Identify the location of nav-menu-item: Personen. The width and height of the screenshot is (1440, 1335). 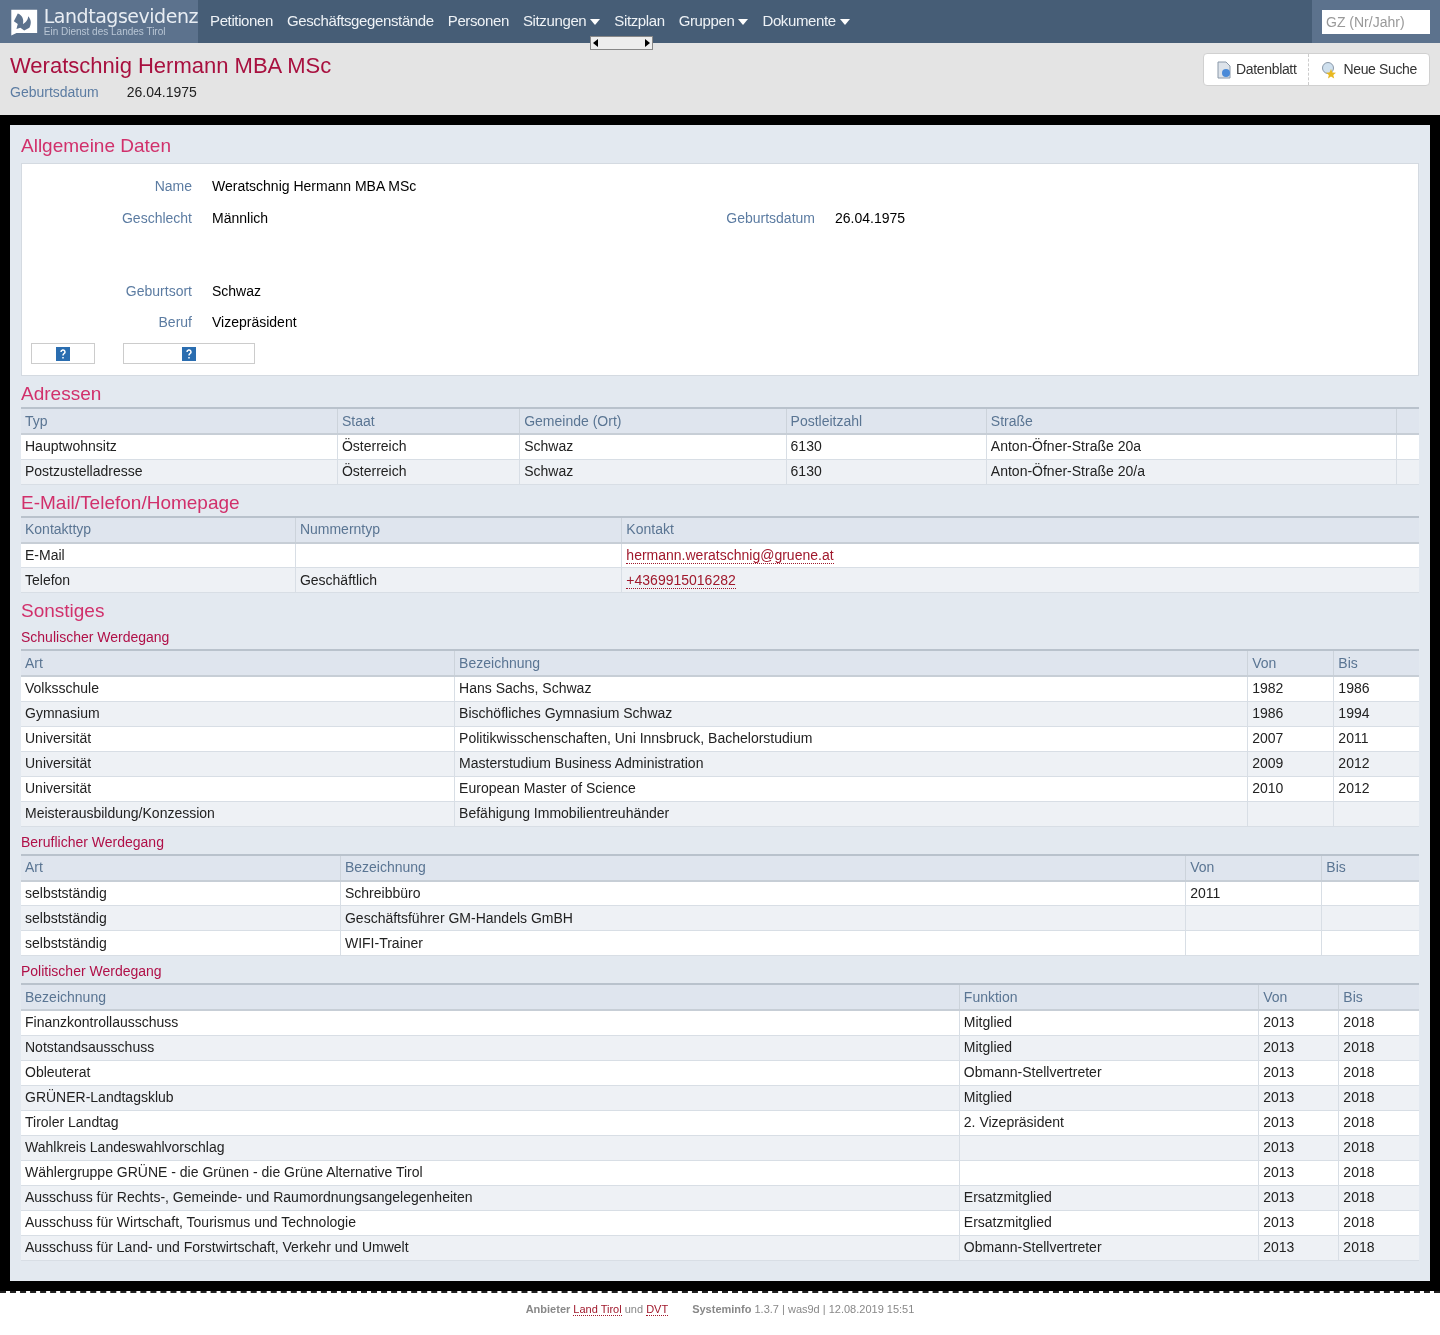
(478, 21).